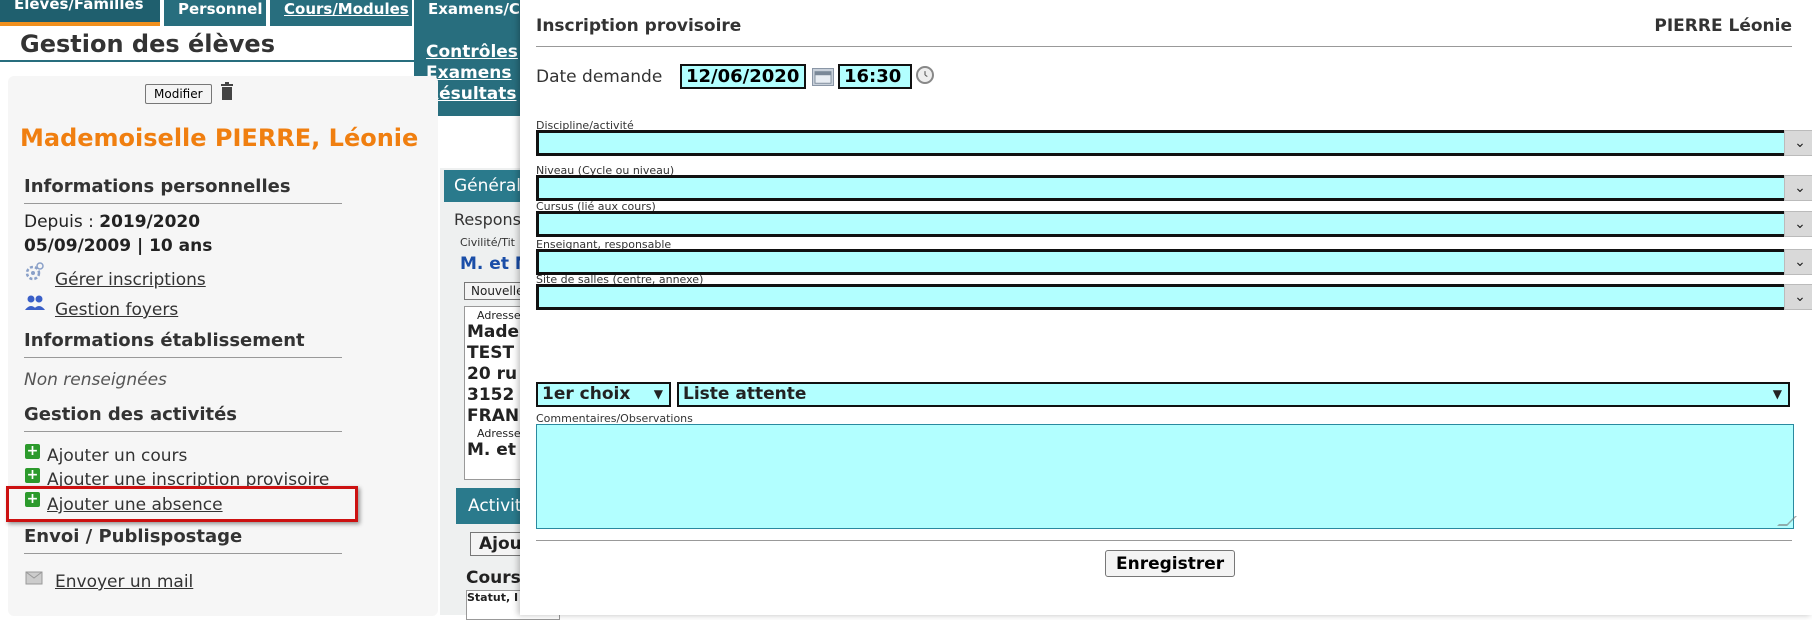 The height and width of the screenshot is (620, 1812). What do you see at coordinates (475, 73) in the screenshot?
I see `submenu-examens: Examens` at bounding box center [475, 73].